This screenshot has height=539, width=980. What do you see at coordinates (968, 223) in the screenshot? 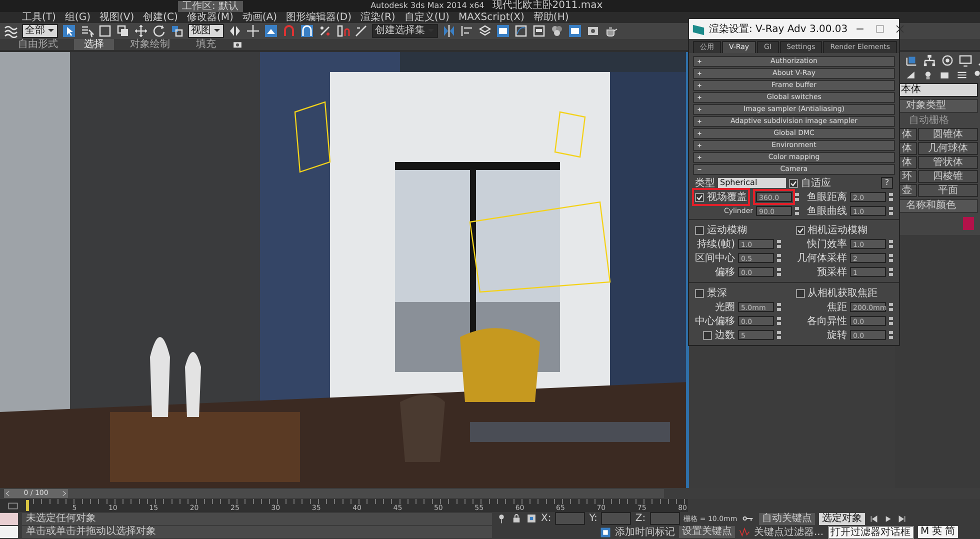
I see `color-swatch` at bounding box center [968, 223].